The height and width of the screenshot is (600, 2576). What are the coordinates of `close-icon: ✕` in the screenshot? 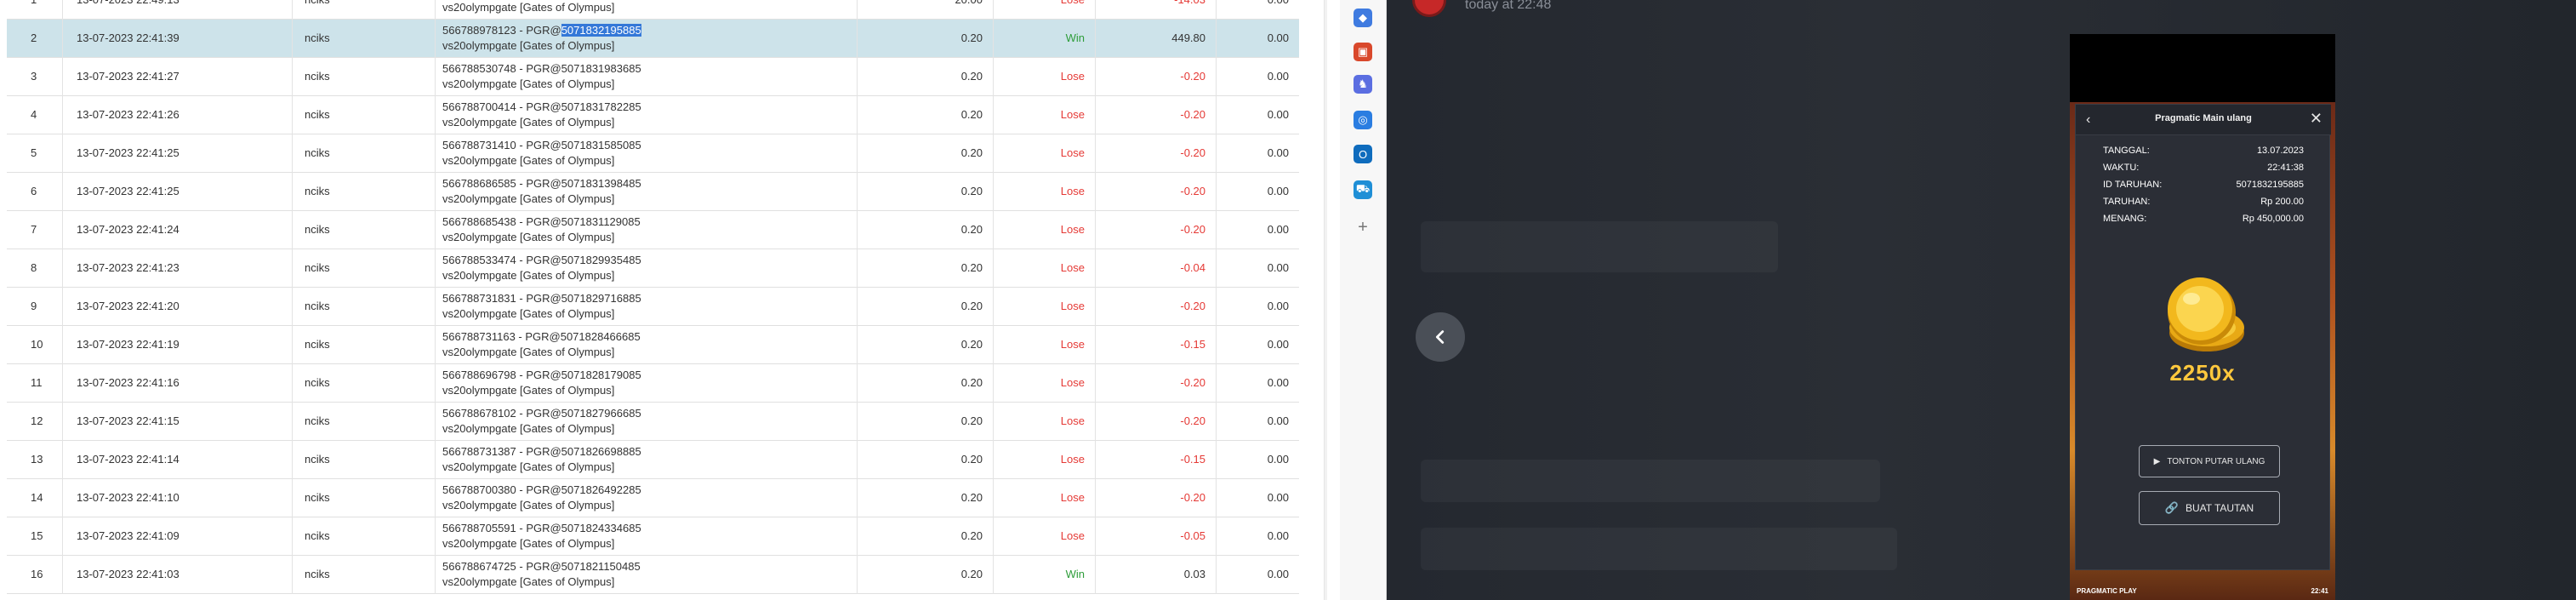 It's located at (2316, 119).